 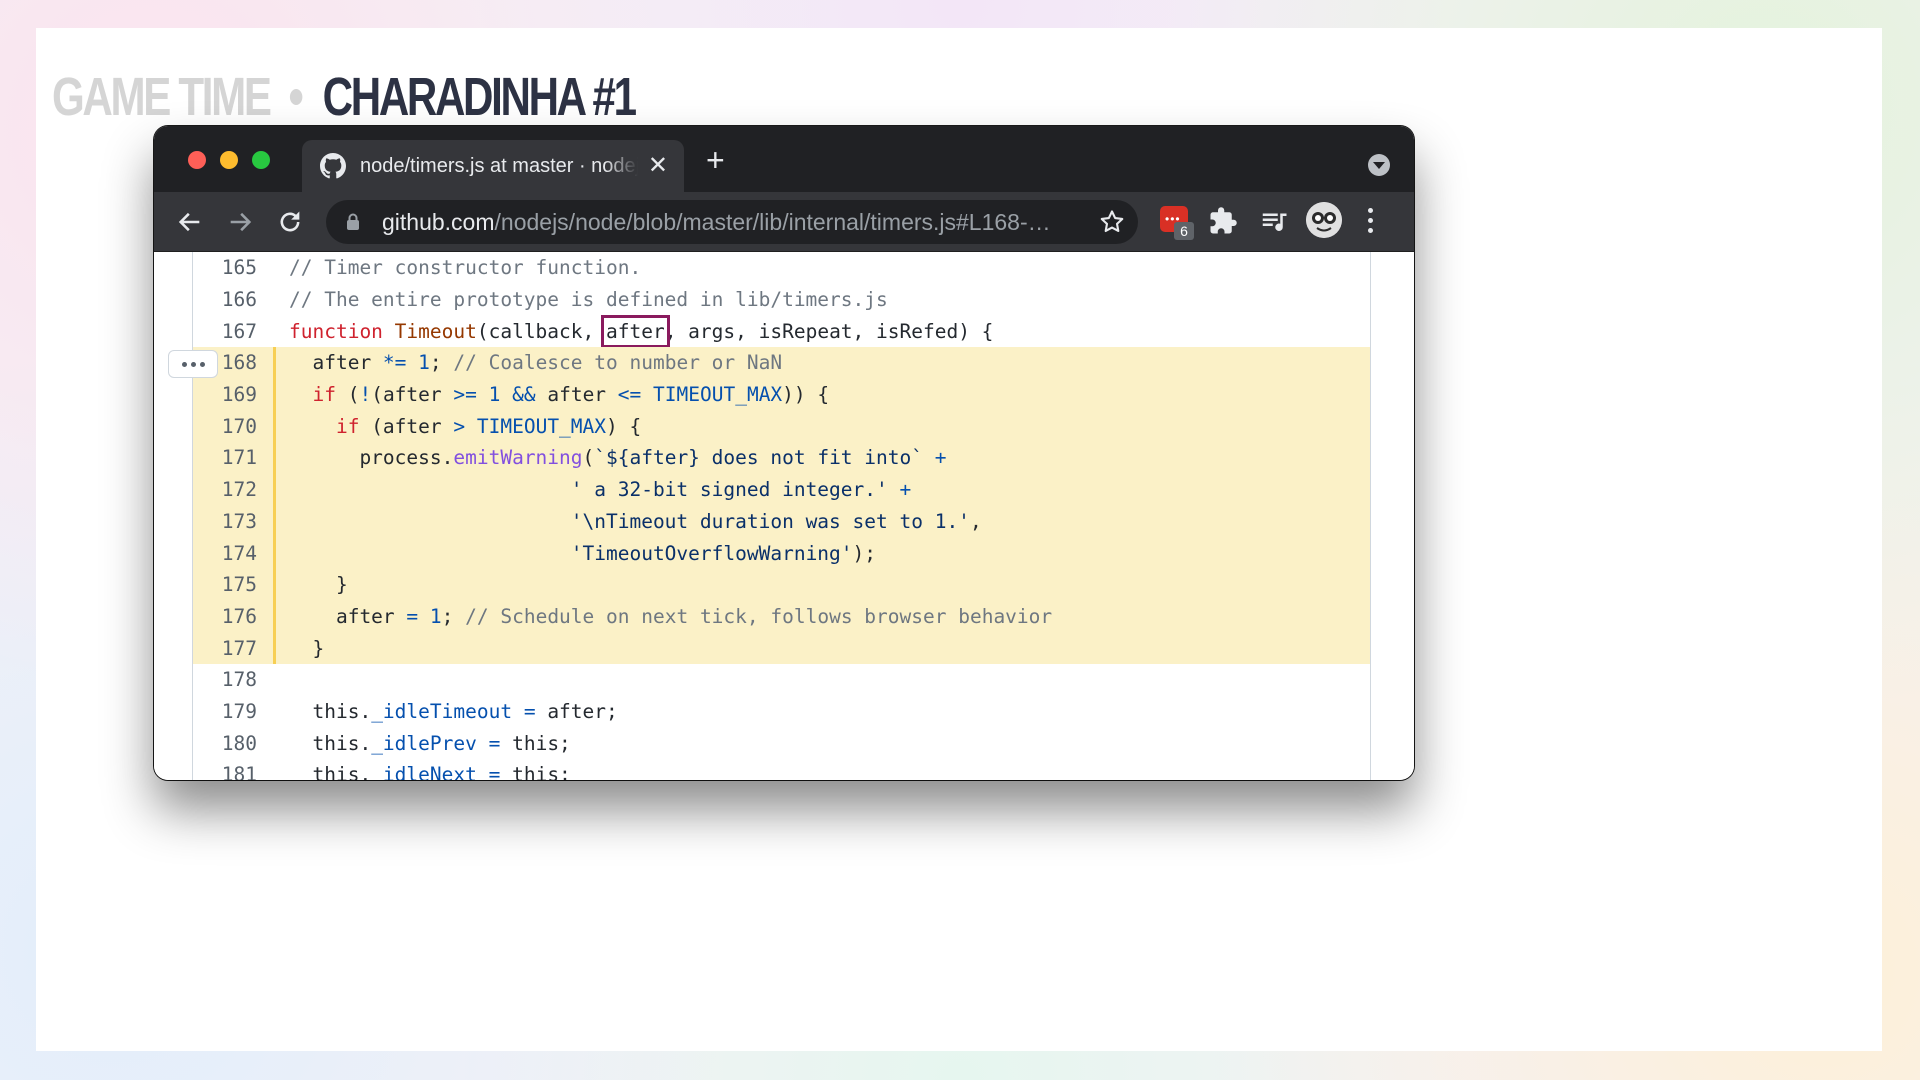 I want to click on code-text: this._idleTimeout = after;, so click(x=453, y=711).